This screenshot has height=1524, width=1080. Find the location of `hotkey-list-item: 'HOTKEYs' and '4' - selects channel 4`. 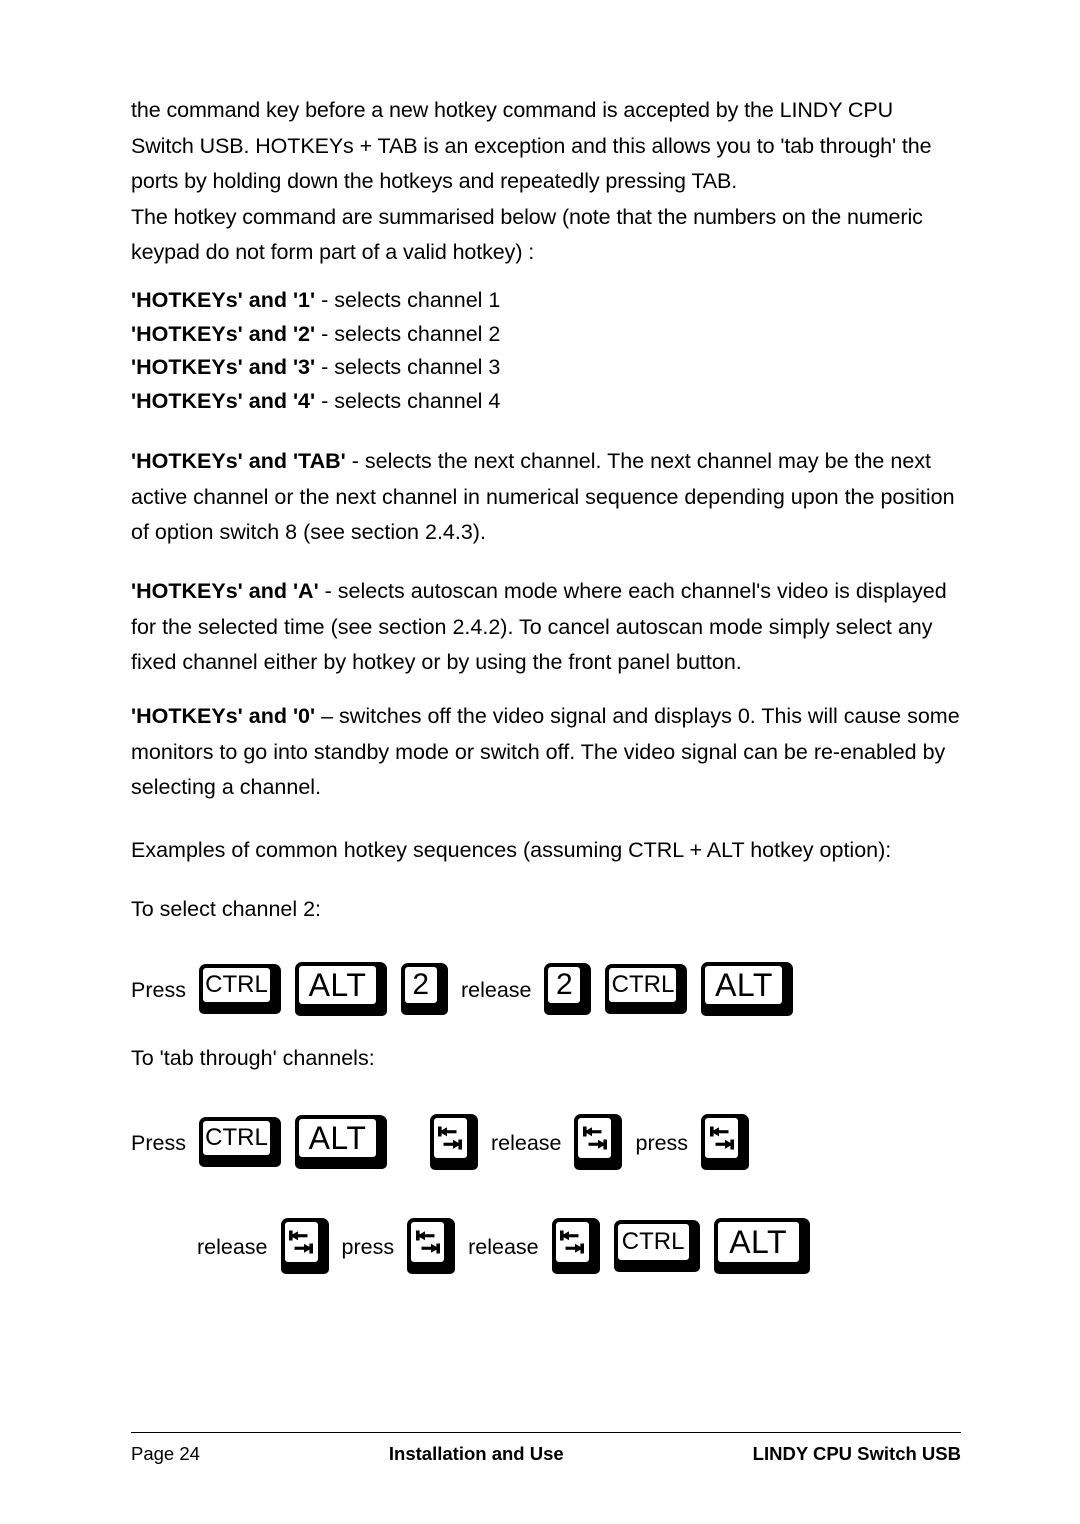

hotkey-list-item: 'HOTKEYs' and '4' - selects channel 4 is located at coordinates (546, 402).